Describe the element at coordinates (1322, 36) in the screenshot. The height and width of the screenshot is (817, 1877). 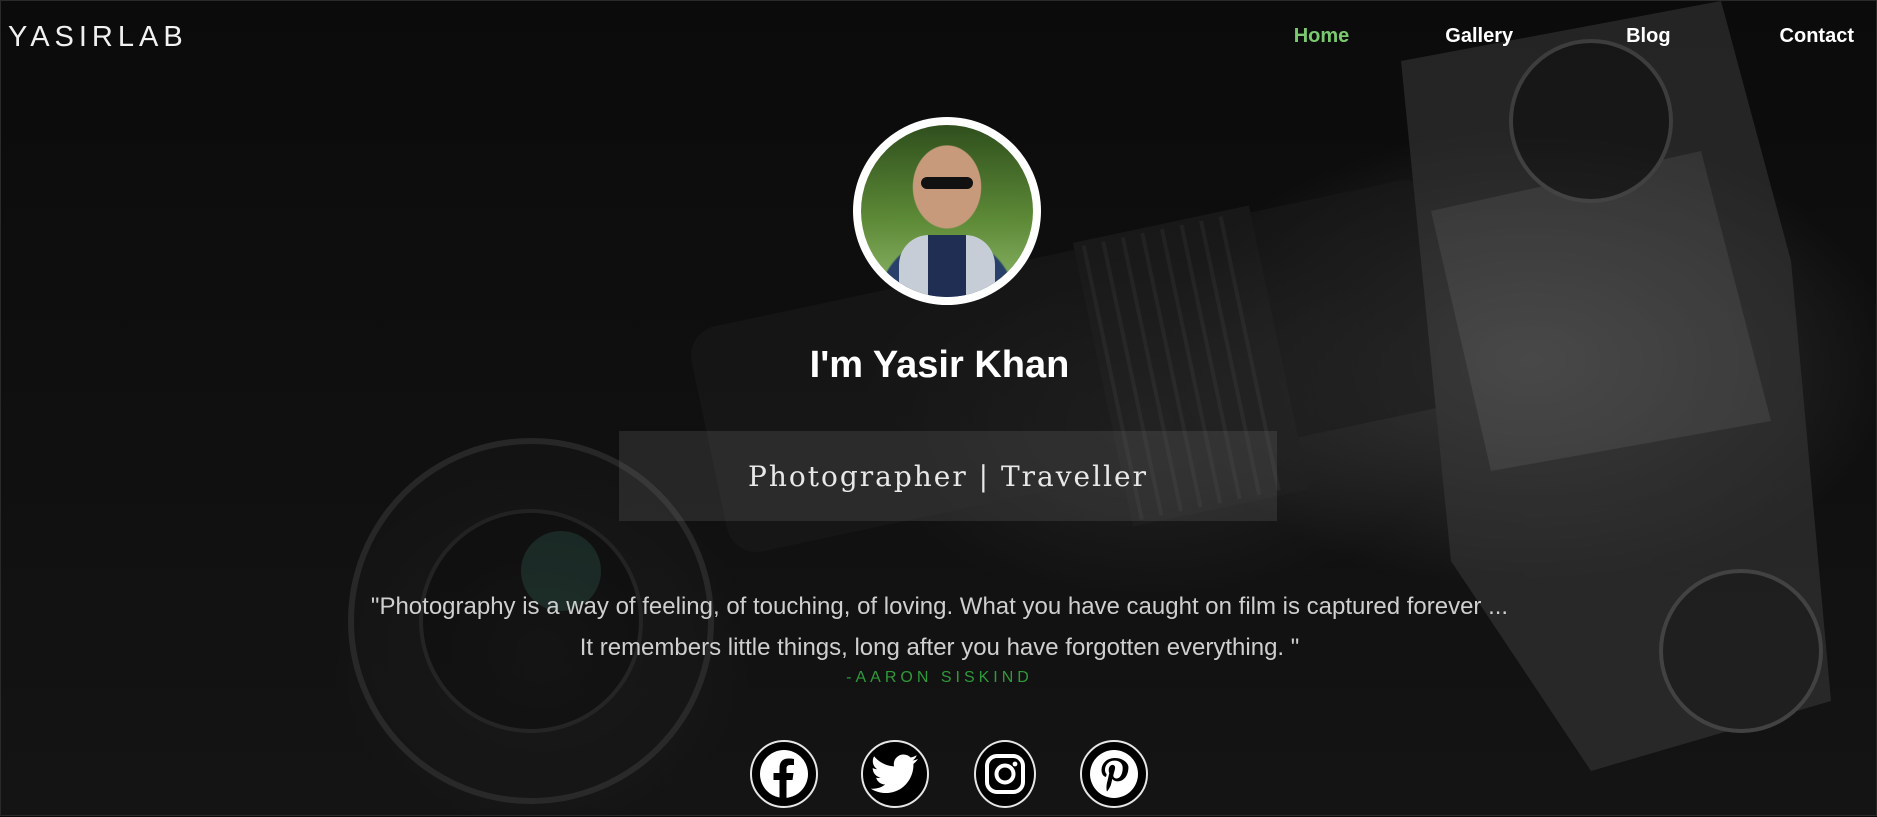
I see `nav-item-home: Home` at that location.